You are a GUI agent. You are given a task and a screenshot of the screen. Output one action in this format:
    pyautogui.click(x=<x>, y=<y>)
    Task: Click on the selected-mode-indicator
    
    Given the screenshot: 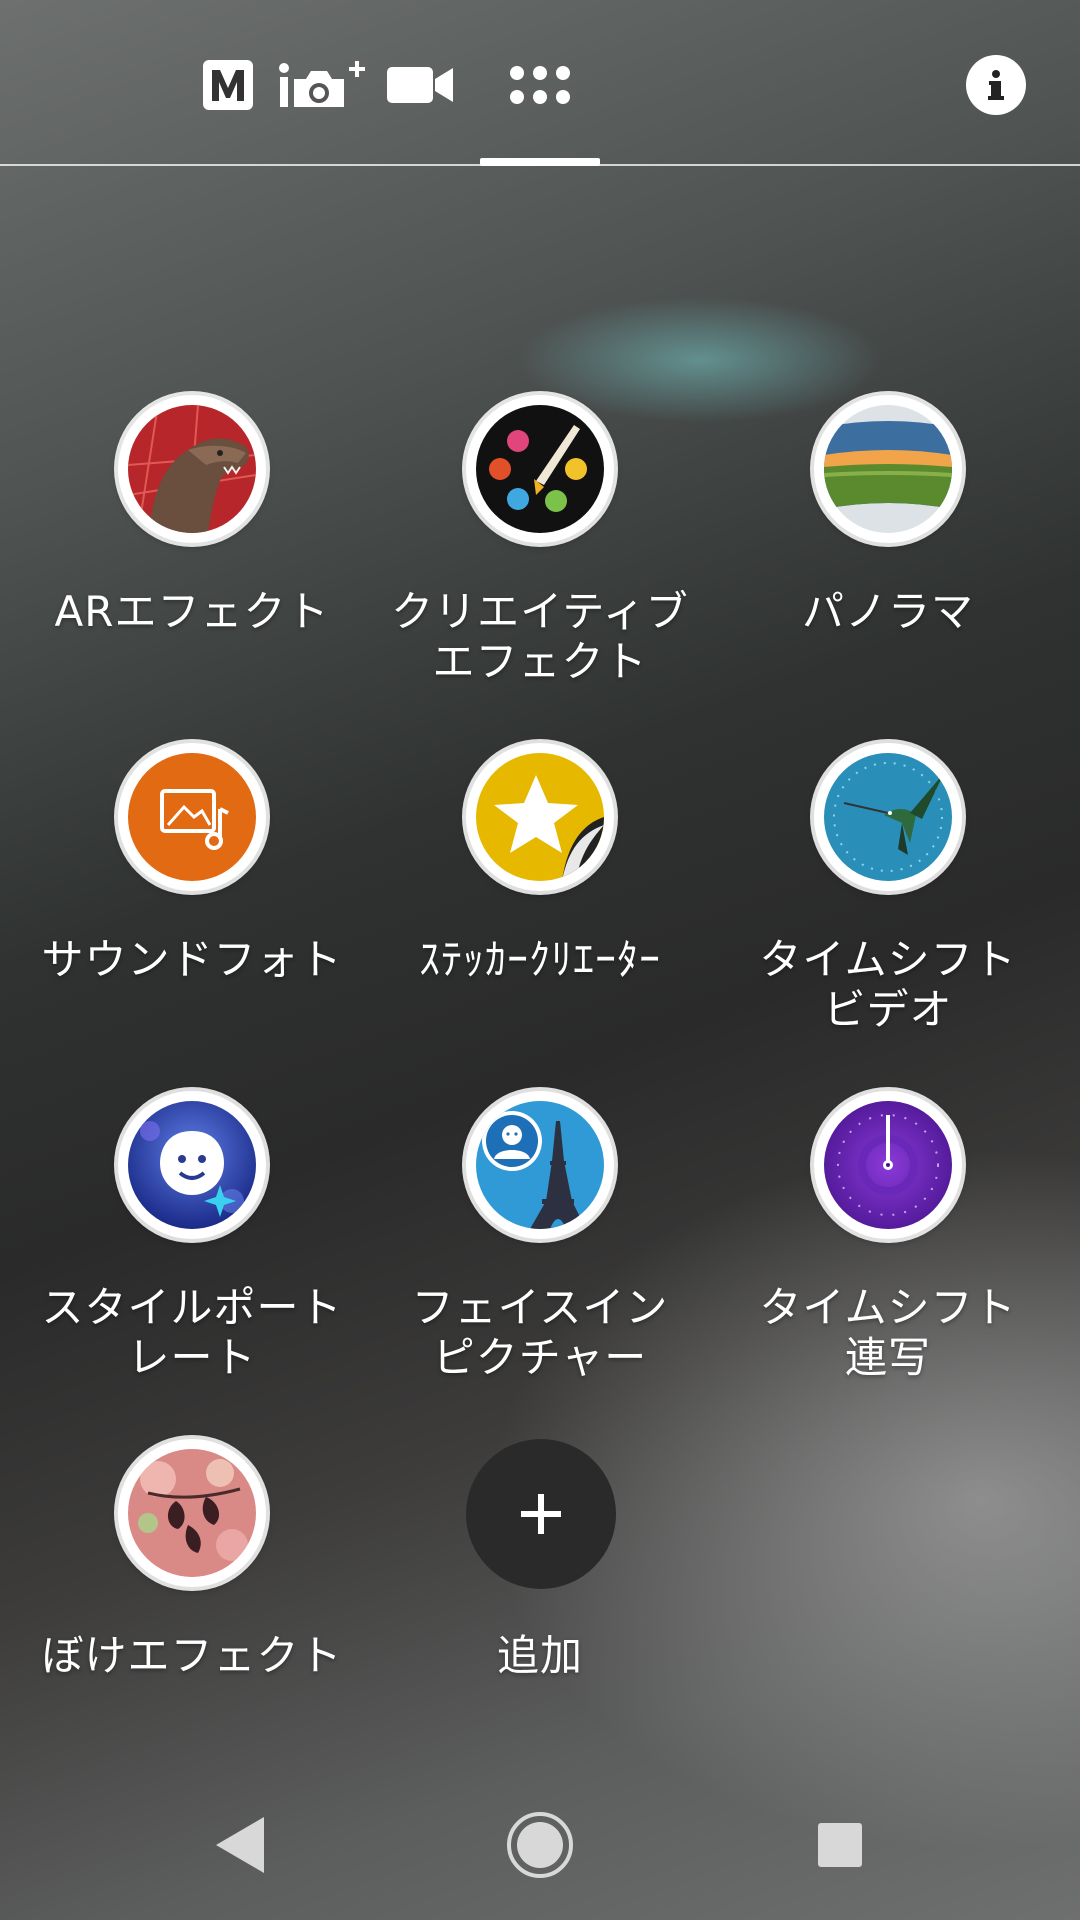 What is the action you would take?
    pyautogui.click(x=540, y=162)
    